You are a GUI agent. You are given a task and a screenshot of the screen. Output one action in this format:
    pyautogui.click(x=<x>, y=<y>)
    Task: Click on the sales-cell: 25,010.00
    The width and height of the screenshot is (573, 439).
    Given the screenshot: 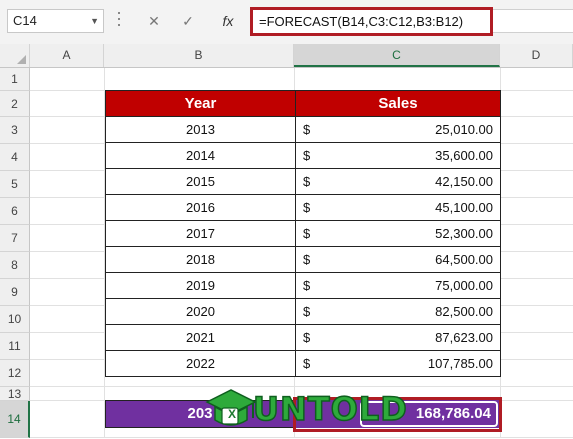 What is the action you would take?
    pyautogui.click(x=408, y=129)
    